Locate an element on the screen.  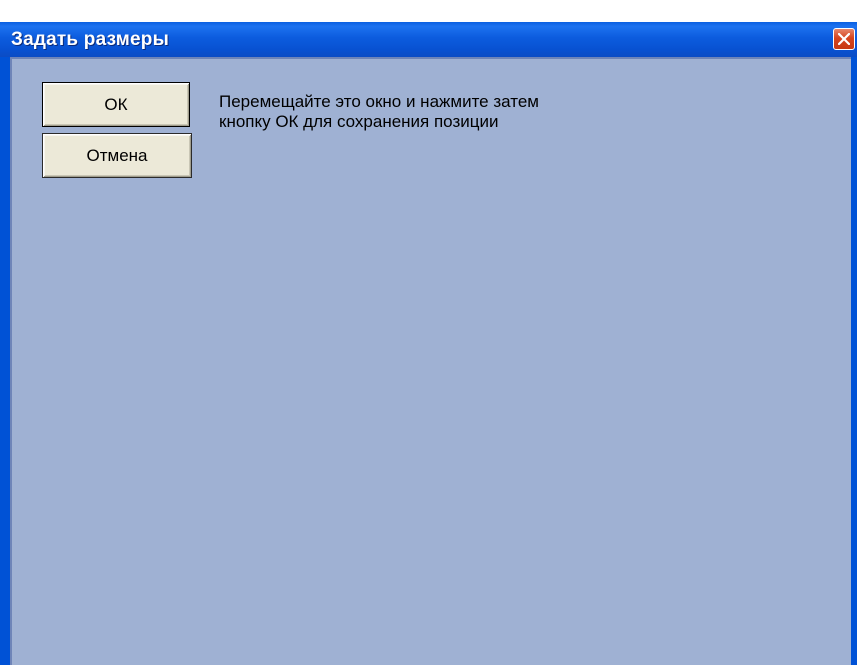
close-button is located at coordinates (844, 39).